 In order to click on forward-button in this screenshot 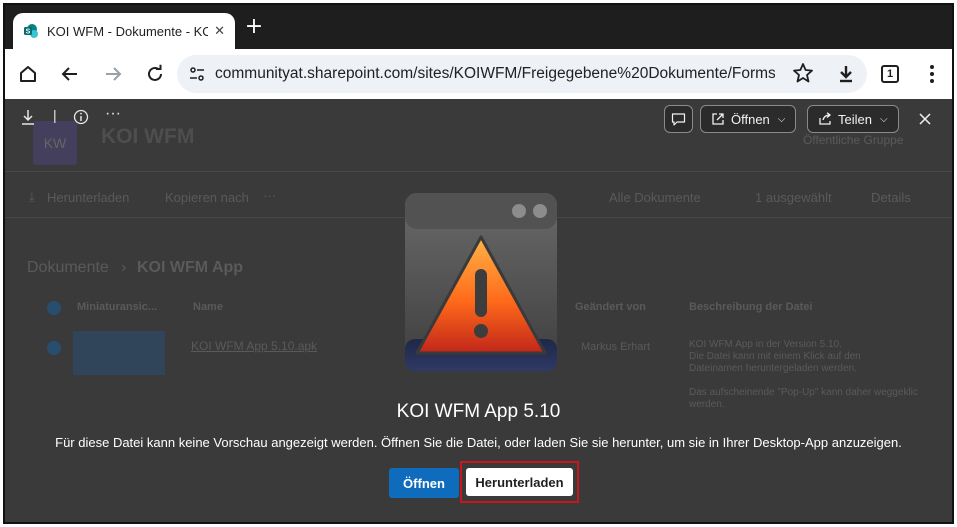, I will do `click(113, 74)`.